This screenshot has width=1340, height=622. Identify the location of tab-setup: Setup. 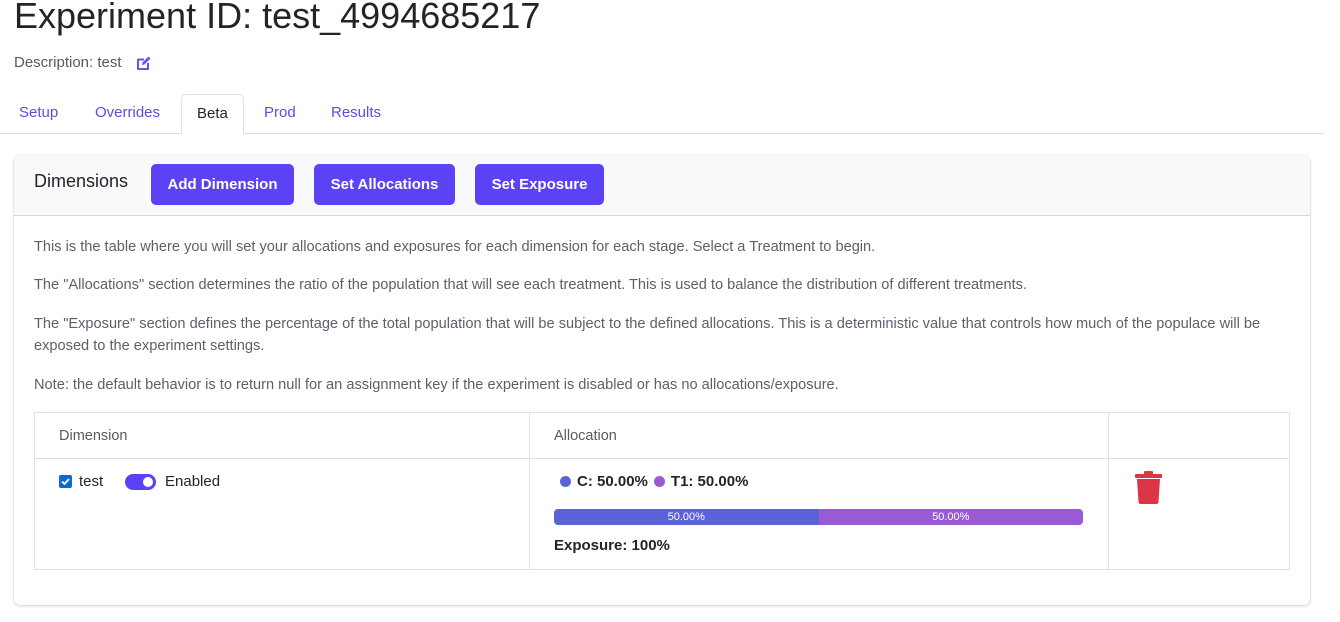
(38, 113).